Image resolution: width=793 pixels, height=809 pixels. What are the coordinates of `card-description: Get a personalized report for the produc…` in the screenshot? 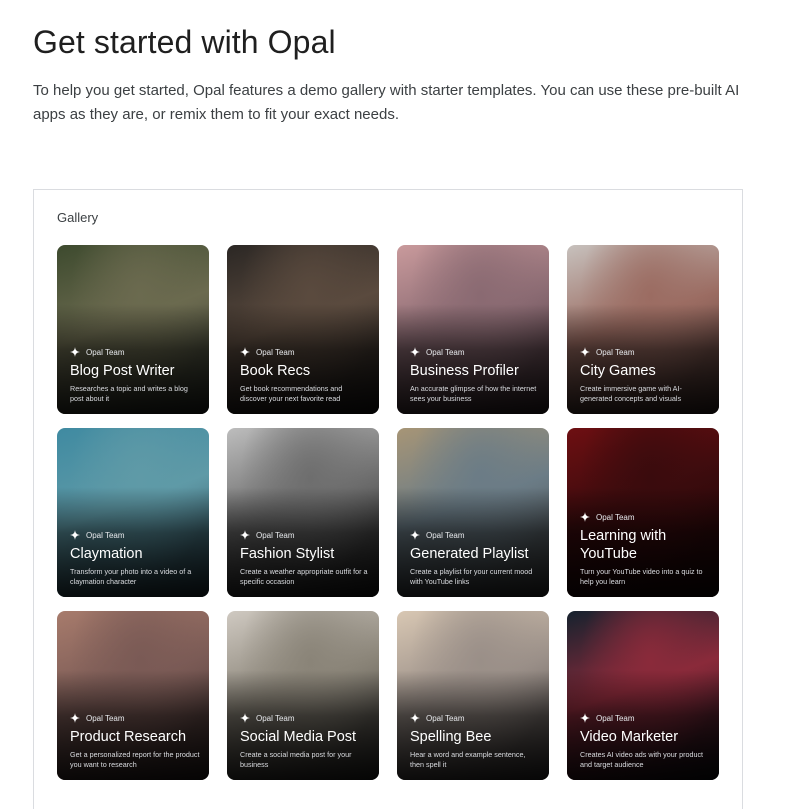 It's located at (135, 759).